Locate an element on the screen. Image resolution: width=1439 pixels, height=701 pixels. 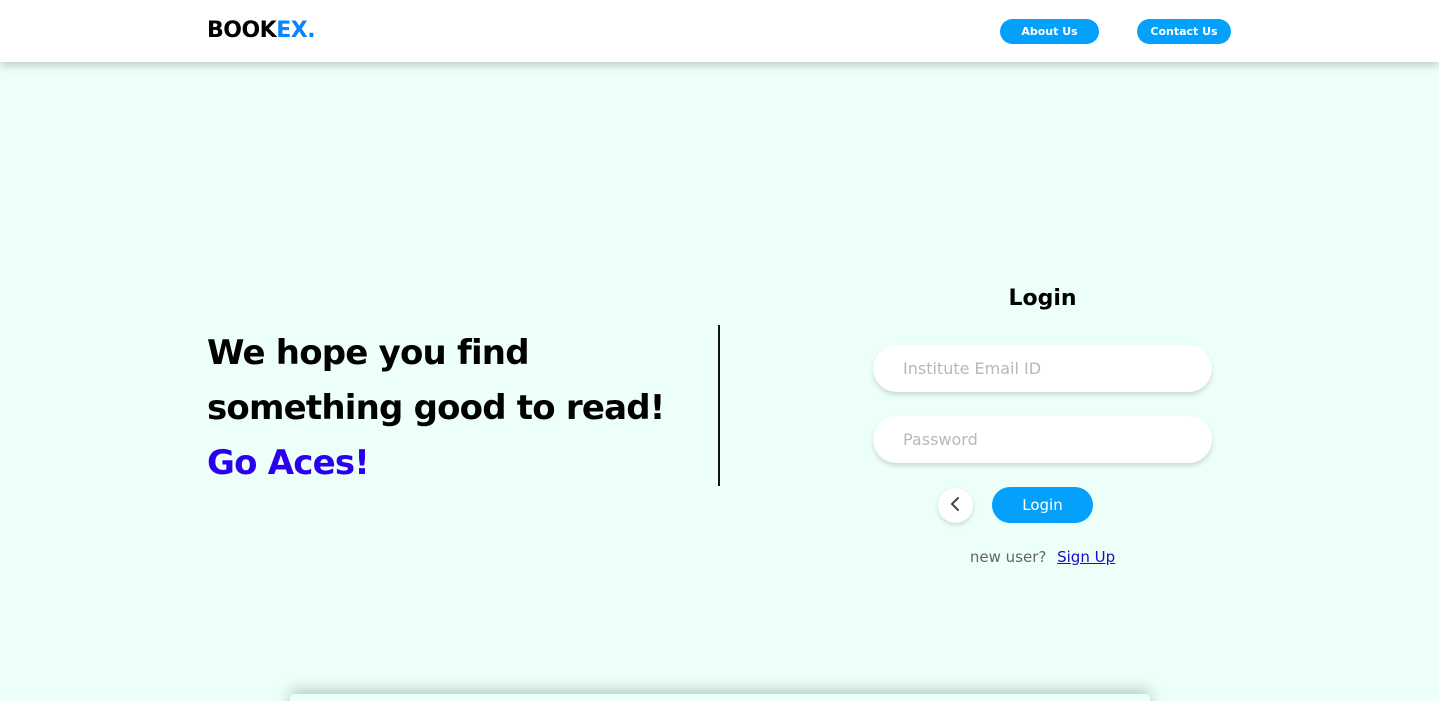
signup-prompt: new user? is located at coordinates (1008, 557).